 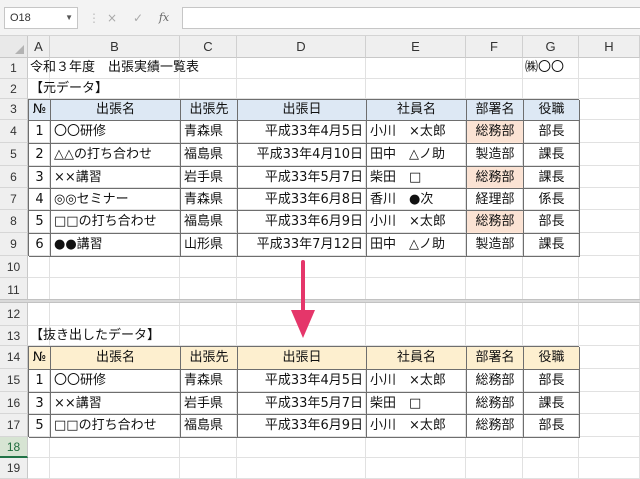 I want to click on extract-header-cell: 出張名, so click(x=116, y=358).